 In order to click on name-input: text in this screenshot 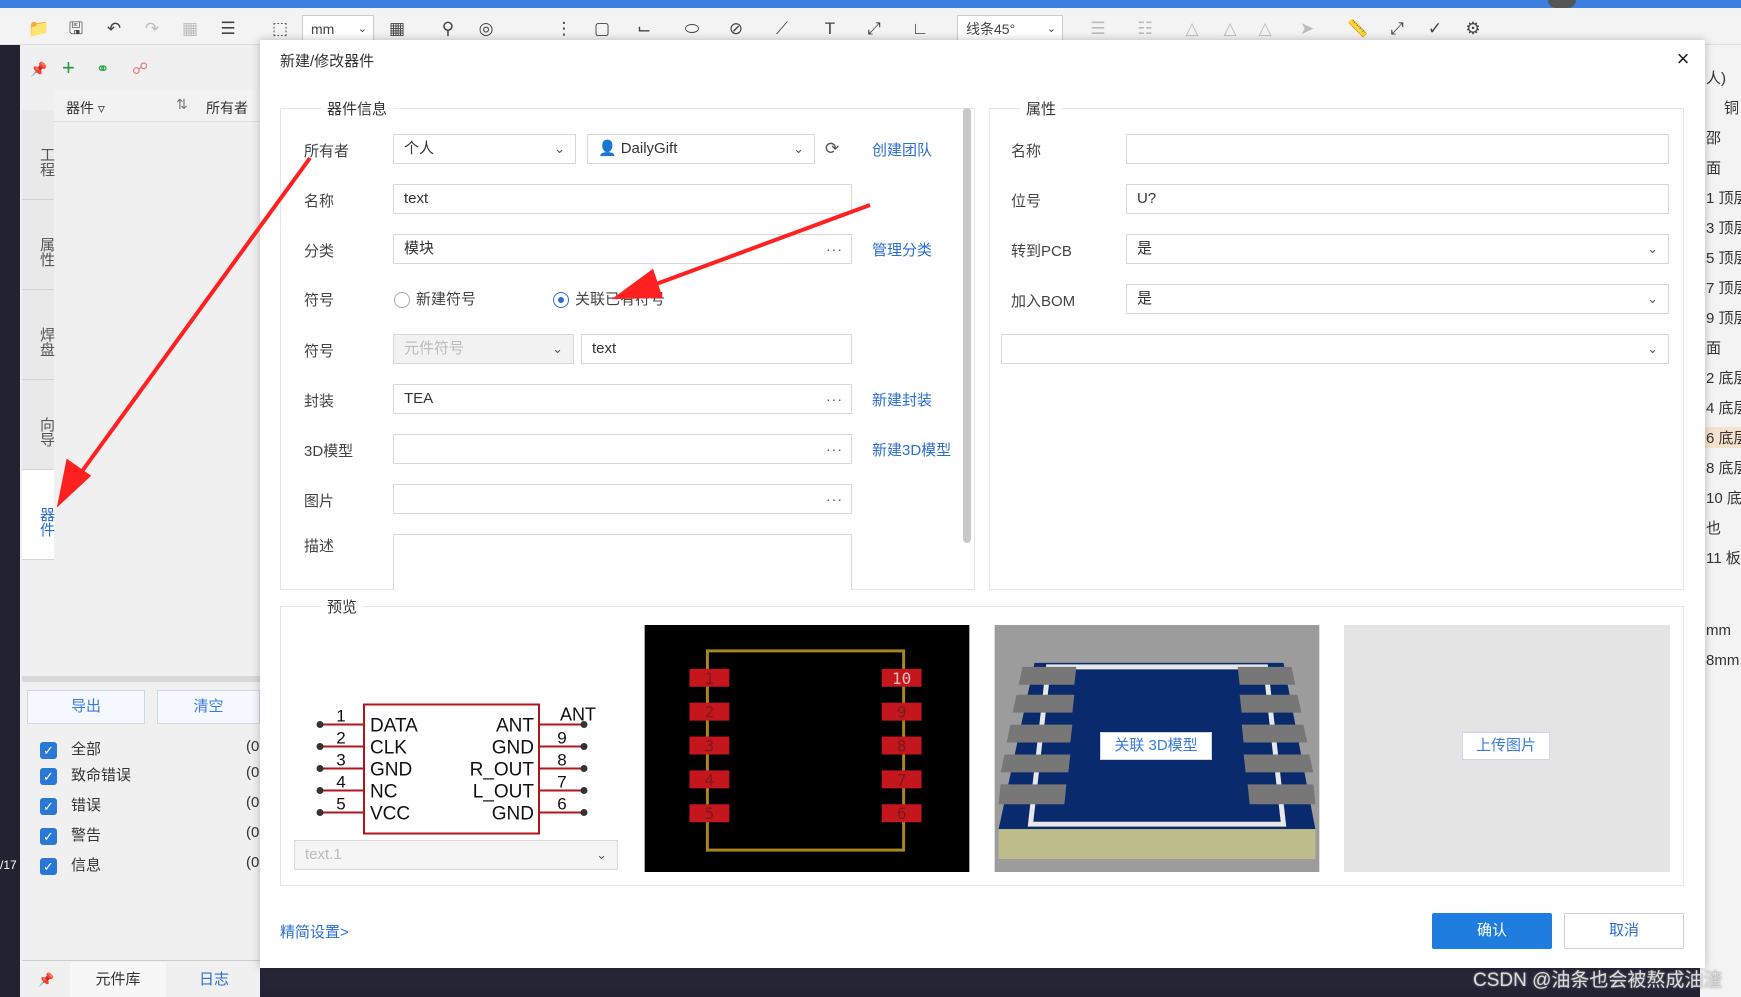, I will do `click(622, 199)`.